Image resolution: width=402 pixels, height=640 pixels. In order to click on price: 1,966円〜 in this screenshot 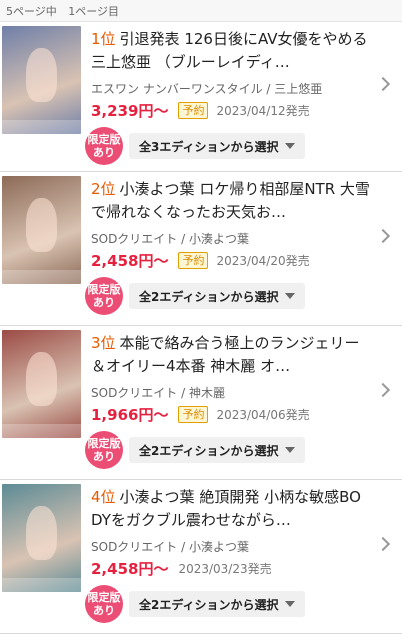, I will do `click(130, 414)`.